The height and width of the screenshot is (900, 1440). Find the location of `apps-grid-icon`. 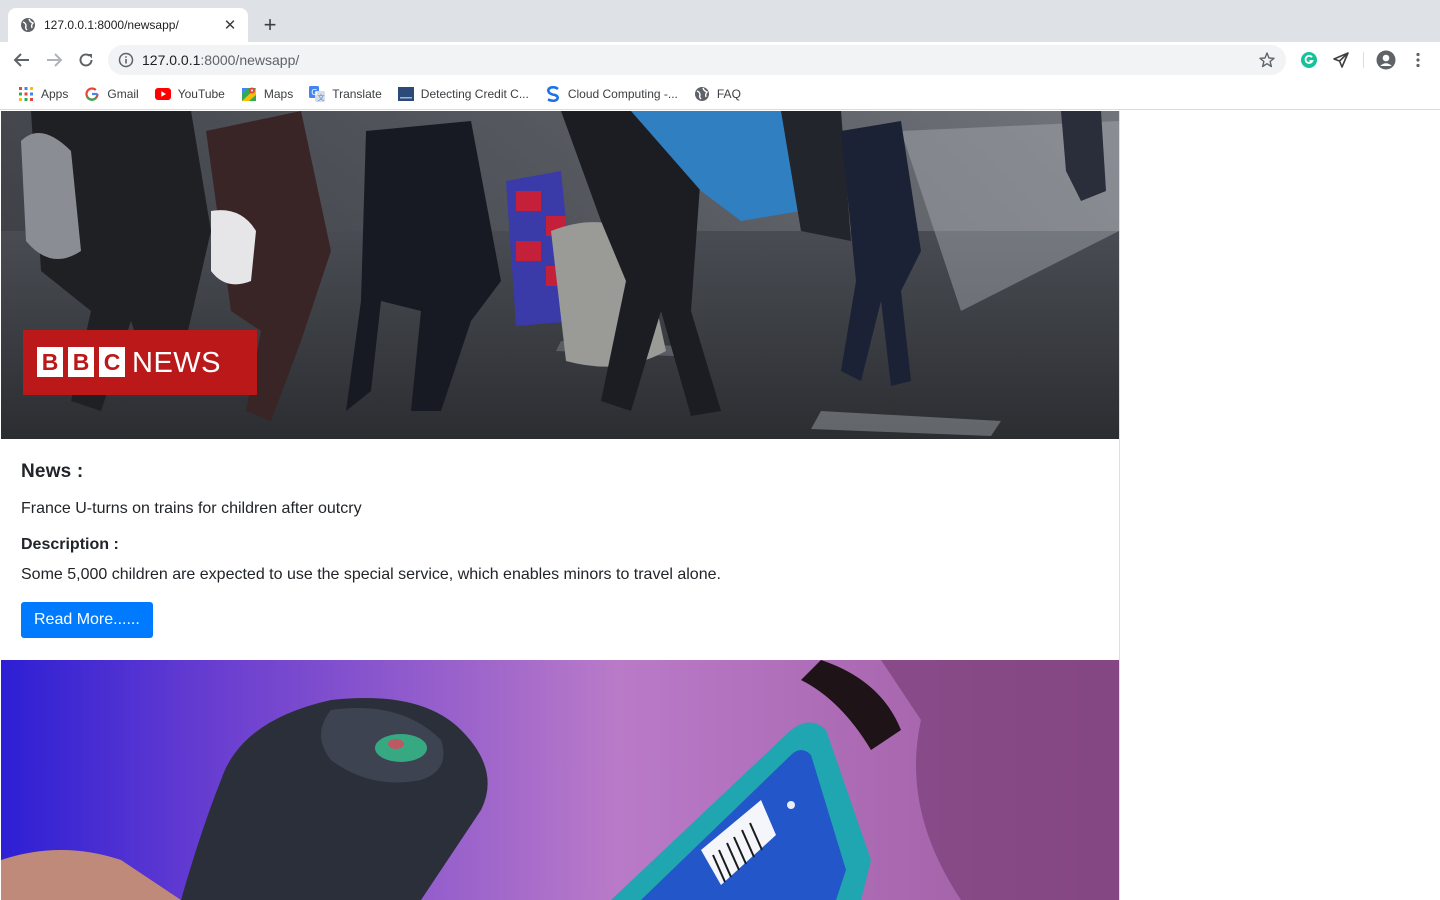

apps-grid-icon is located at coordinates (26, 94).